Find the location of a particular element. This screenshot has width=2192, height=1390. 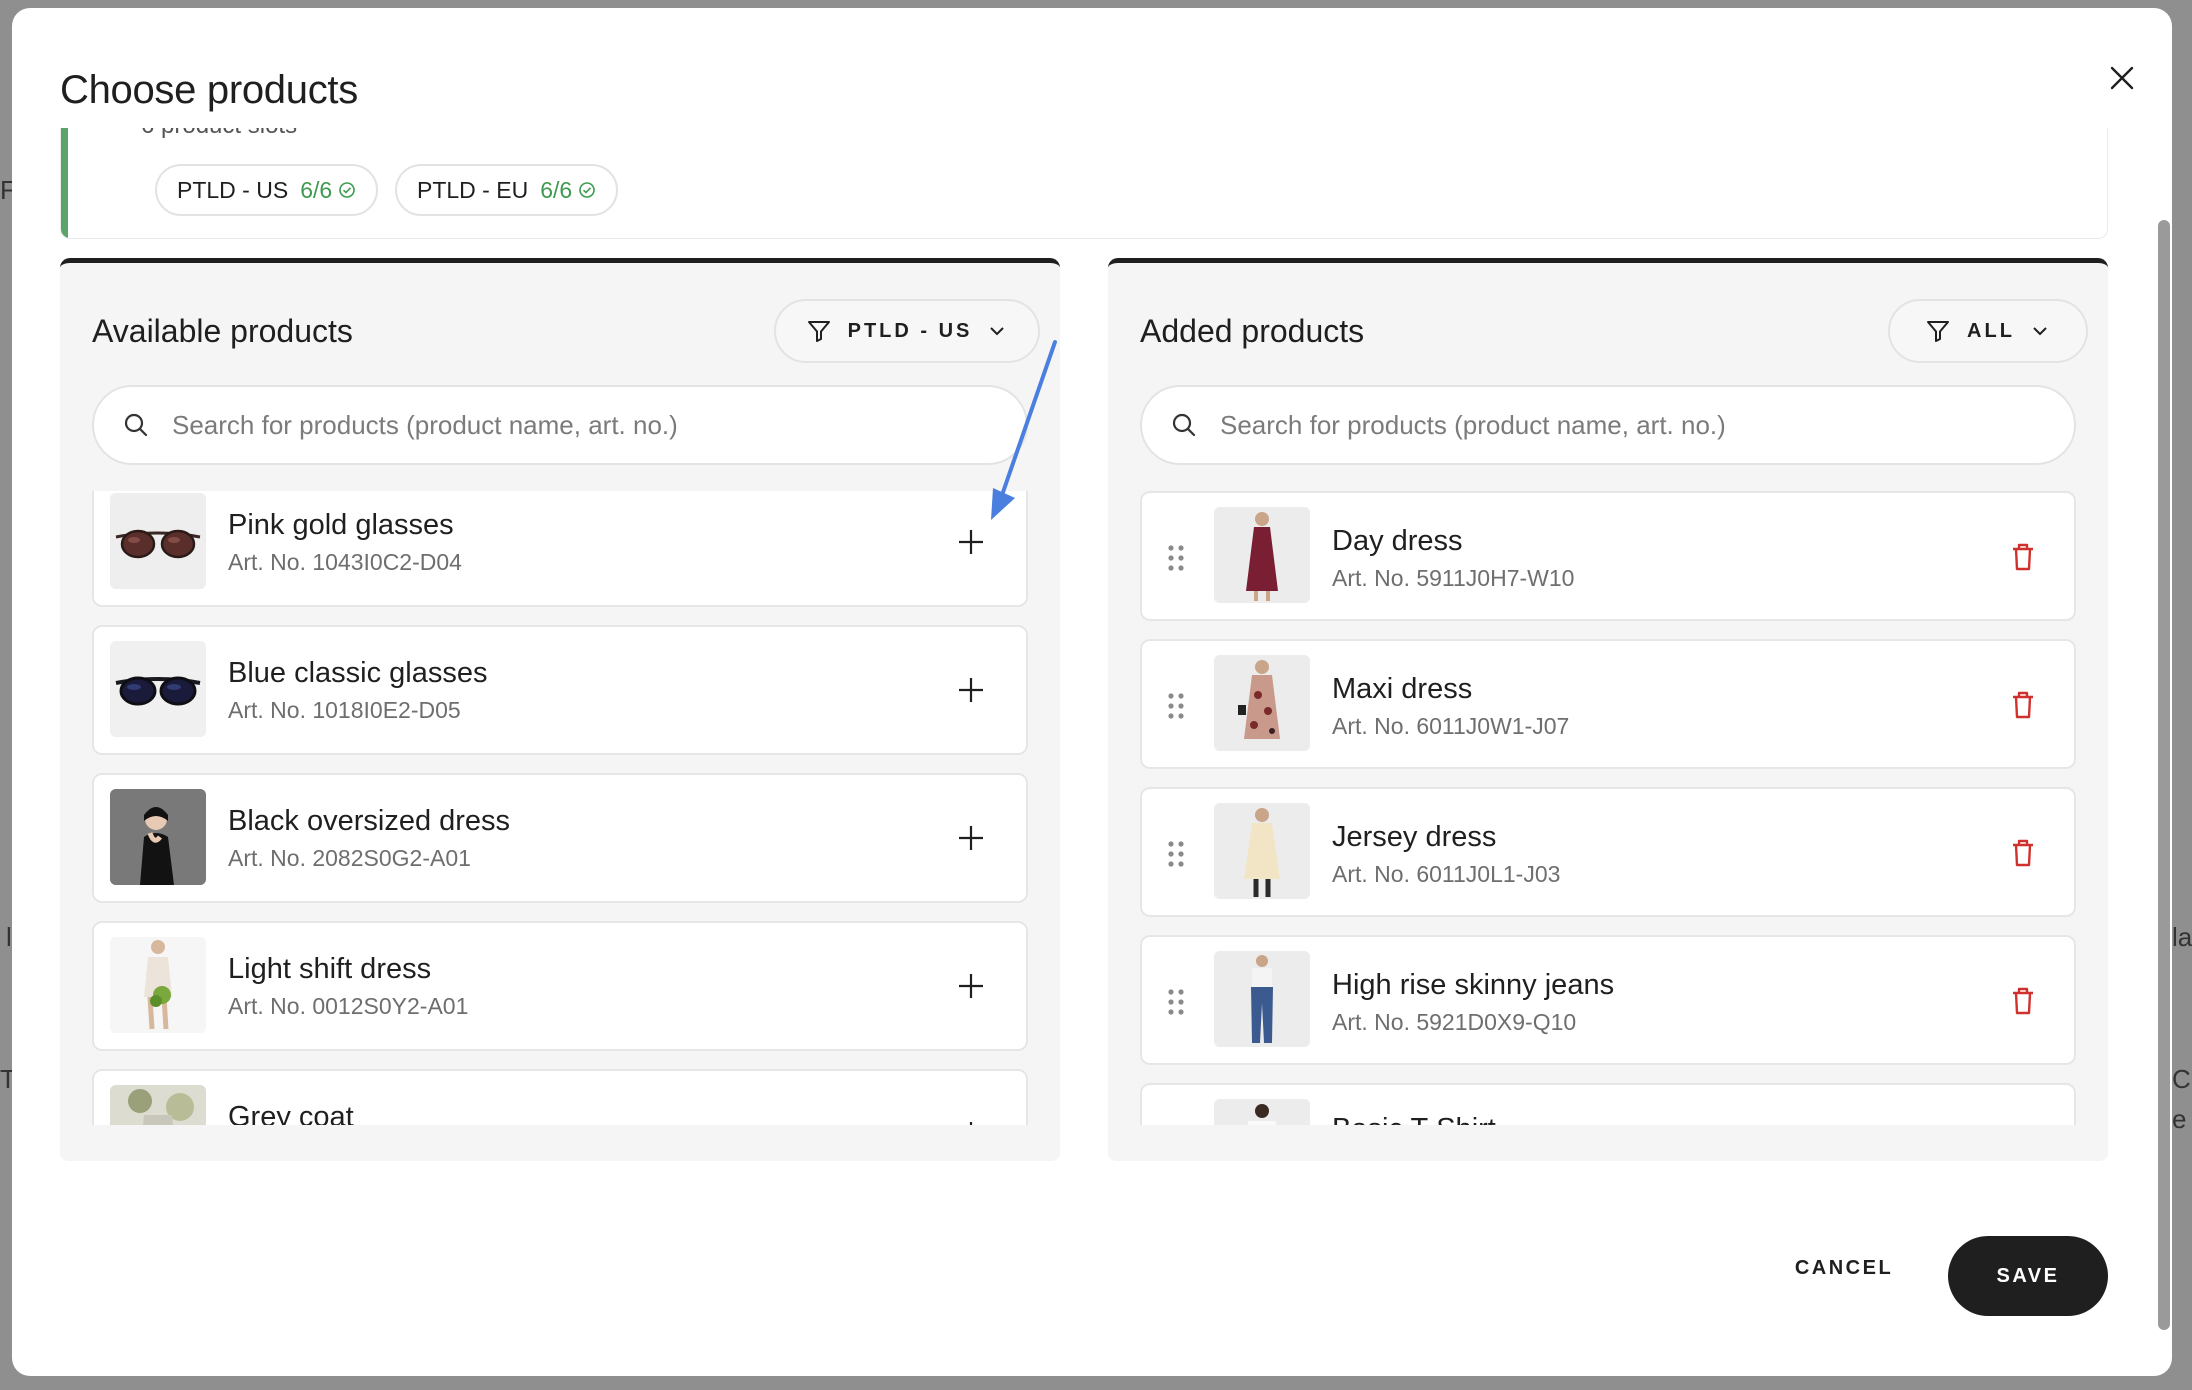

product-art-no: Art. No. 5911J0H7-W10 is located at coordinates (1453, 578).